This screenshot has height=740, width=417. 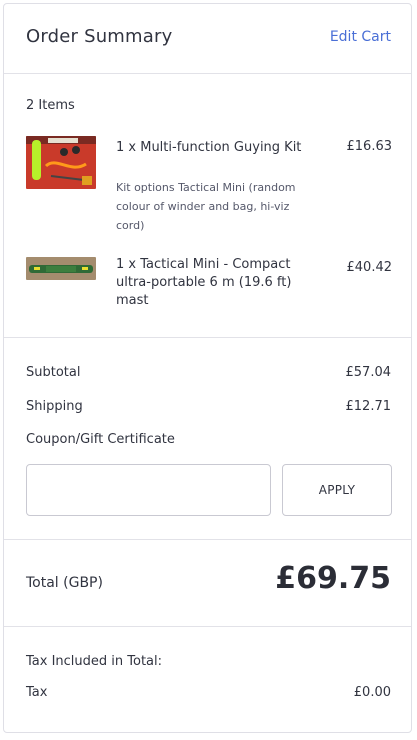 What do you see at coordinates (50, 105) in the screenshot?
I see `items-count: 2 Items` at bounding box center [50, 105].